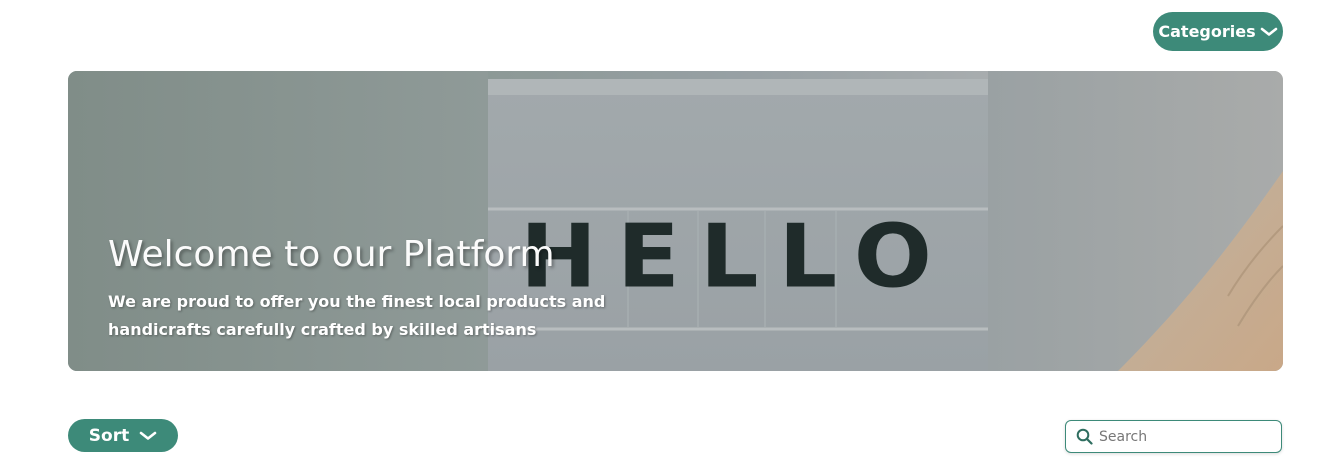 This screenshot has height=476, width=1331. What do you see at coordinates (1190, 436) in the screenshot?
I see `search-input` at bounding box center [1190, 436].